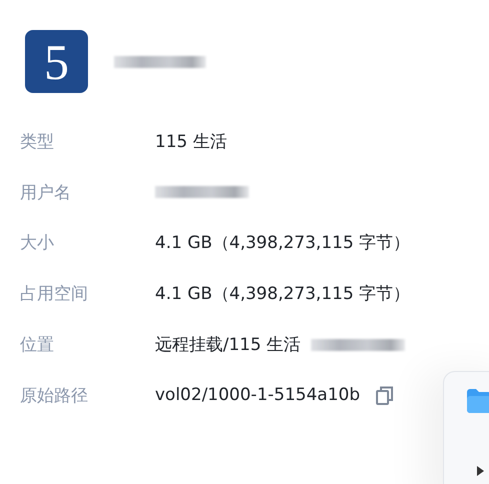 The image size is (489, 484). I want to click on property-label: 位置, so click(37, 345).